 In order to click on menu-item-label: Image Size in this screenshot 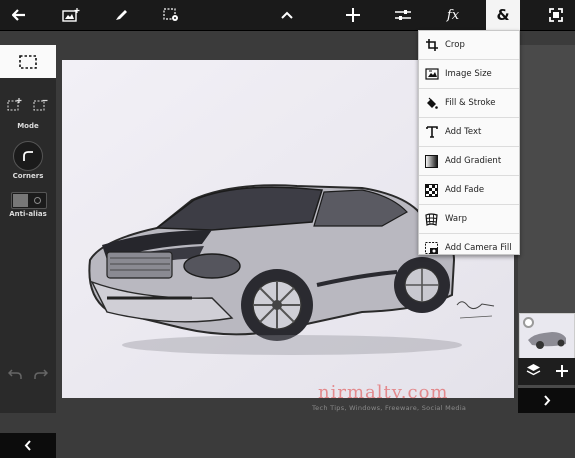, I will do `click(468, 74)`.